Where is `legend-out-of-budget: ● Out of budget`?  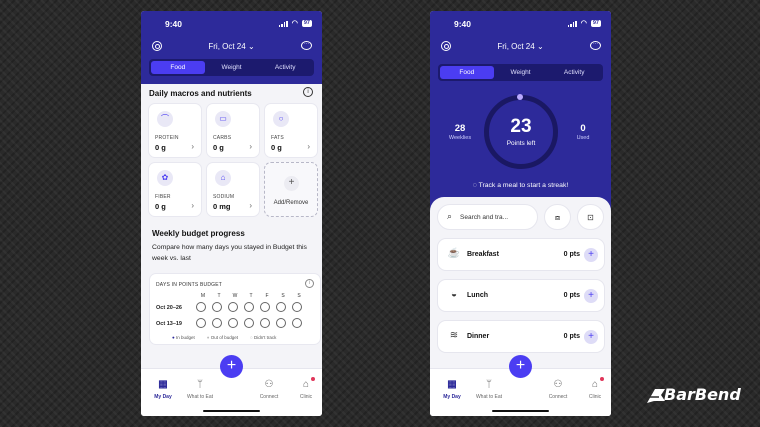
legend-out-of-budget: ● Out of budget is located at coordinates (222, 337).